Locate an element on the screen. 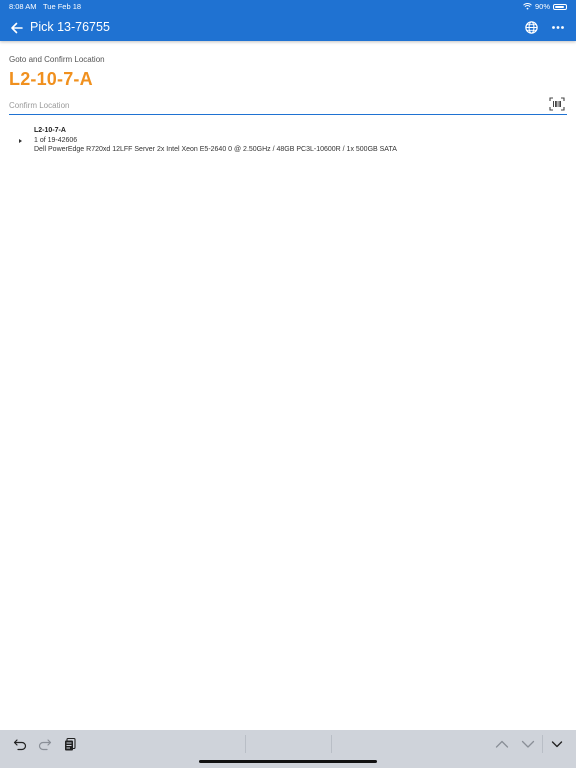  previous-field-button is located at coordinates (502, 744).